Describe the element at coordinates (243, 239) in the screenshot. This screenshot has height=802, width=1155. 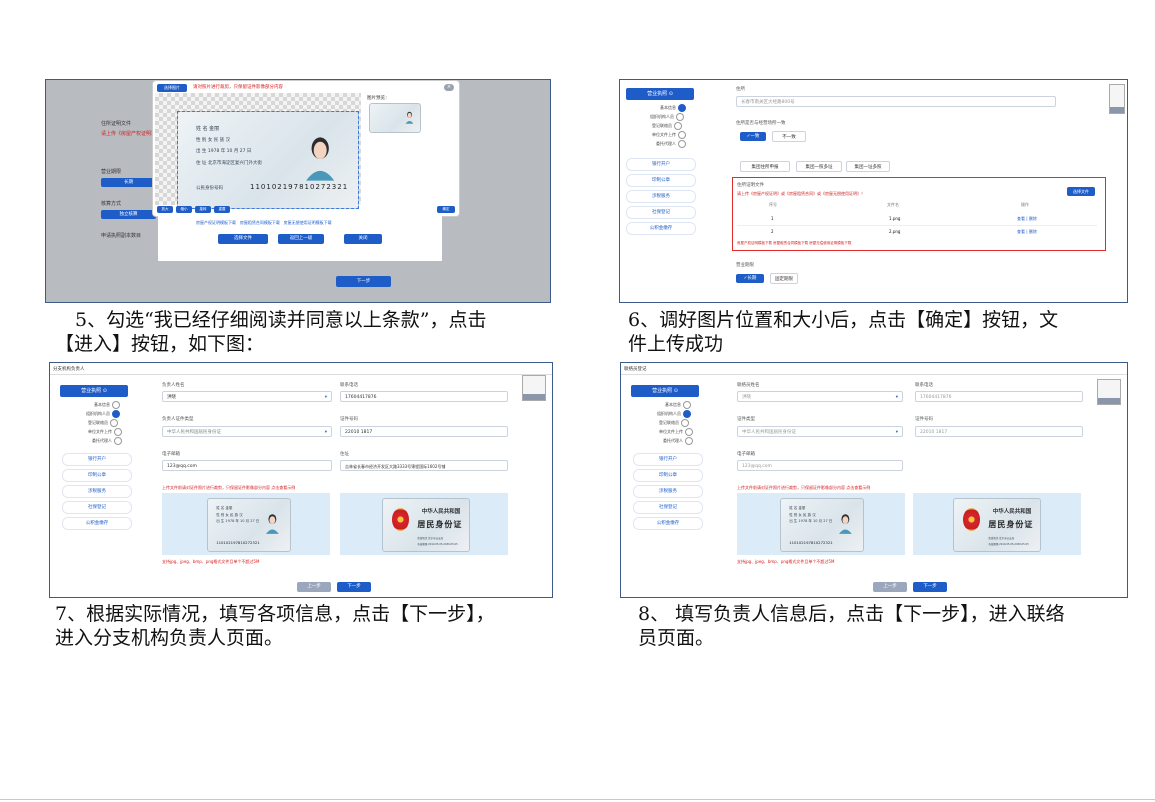
I see `choose-file-button: 选择文件` at that location.